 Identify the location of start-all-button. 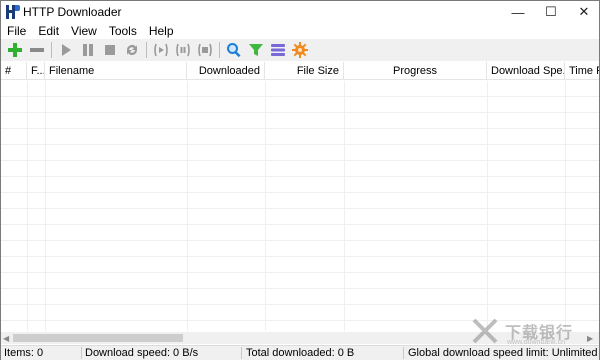
(161, 50).